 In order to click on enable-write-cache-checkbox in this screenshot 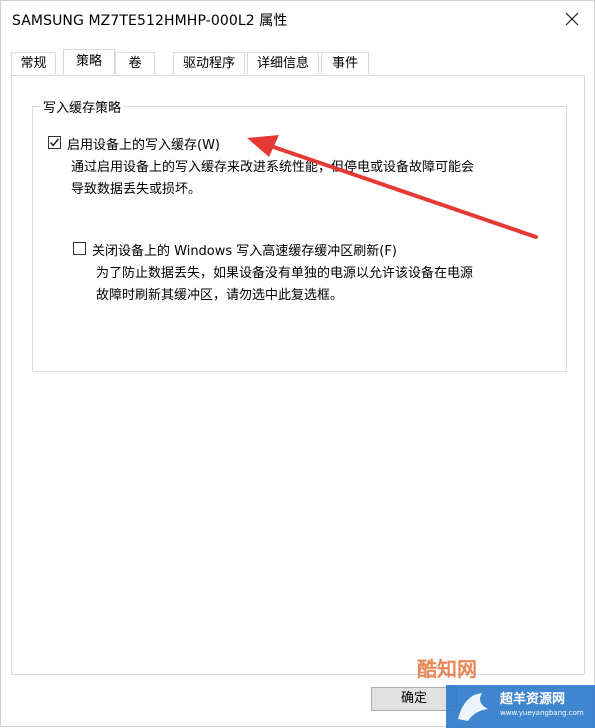, I will do `click(54, 142)`.